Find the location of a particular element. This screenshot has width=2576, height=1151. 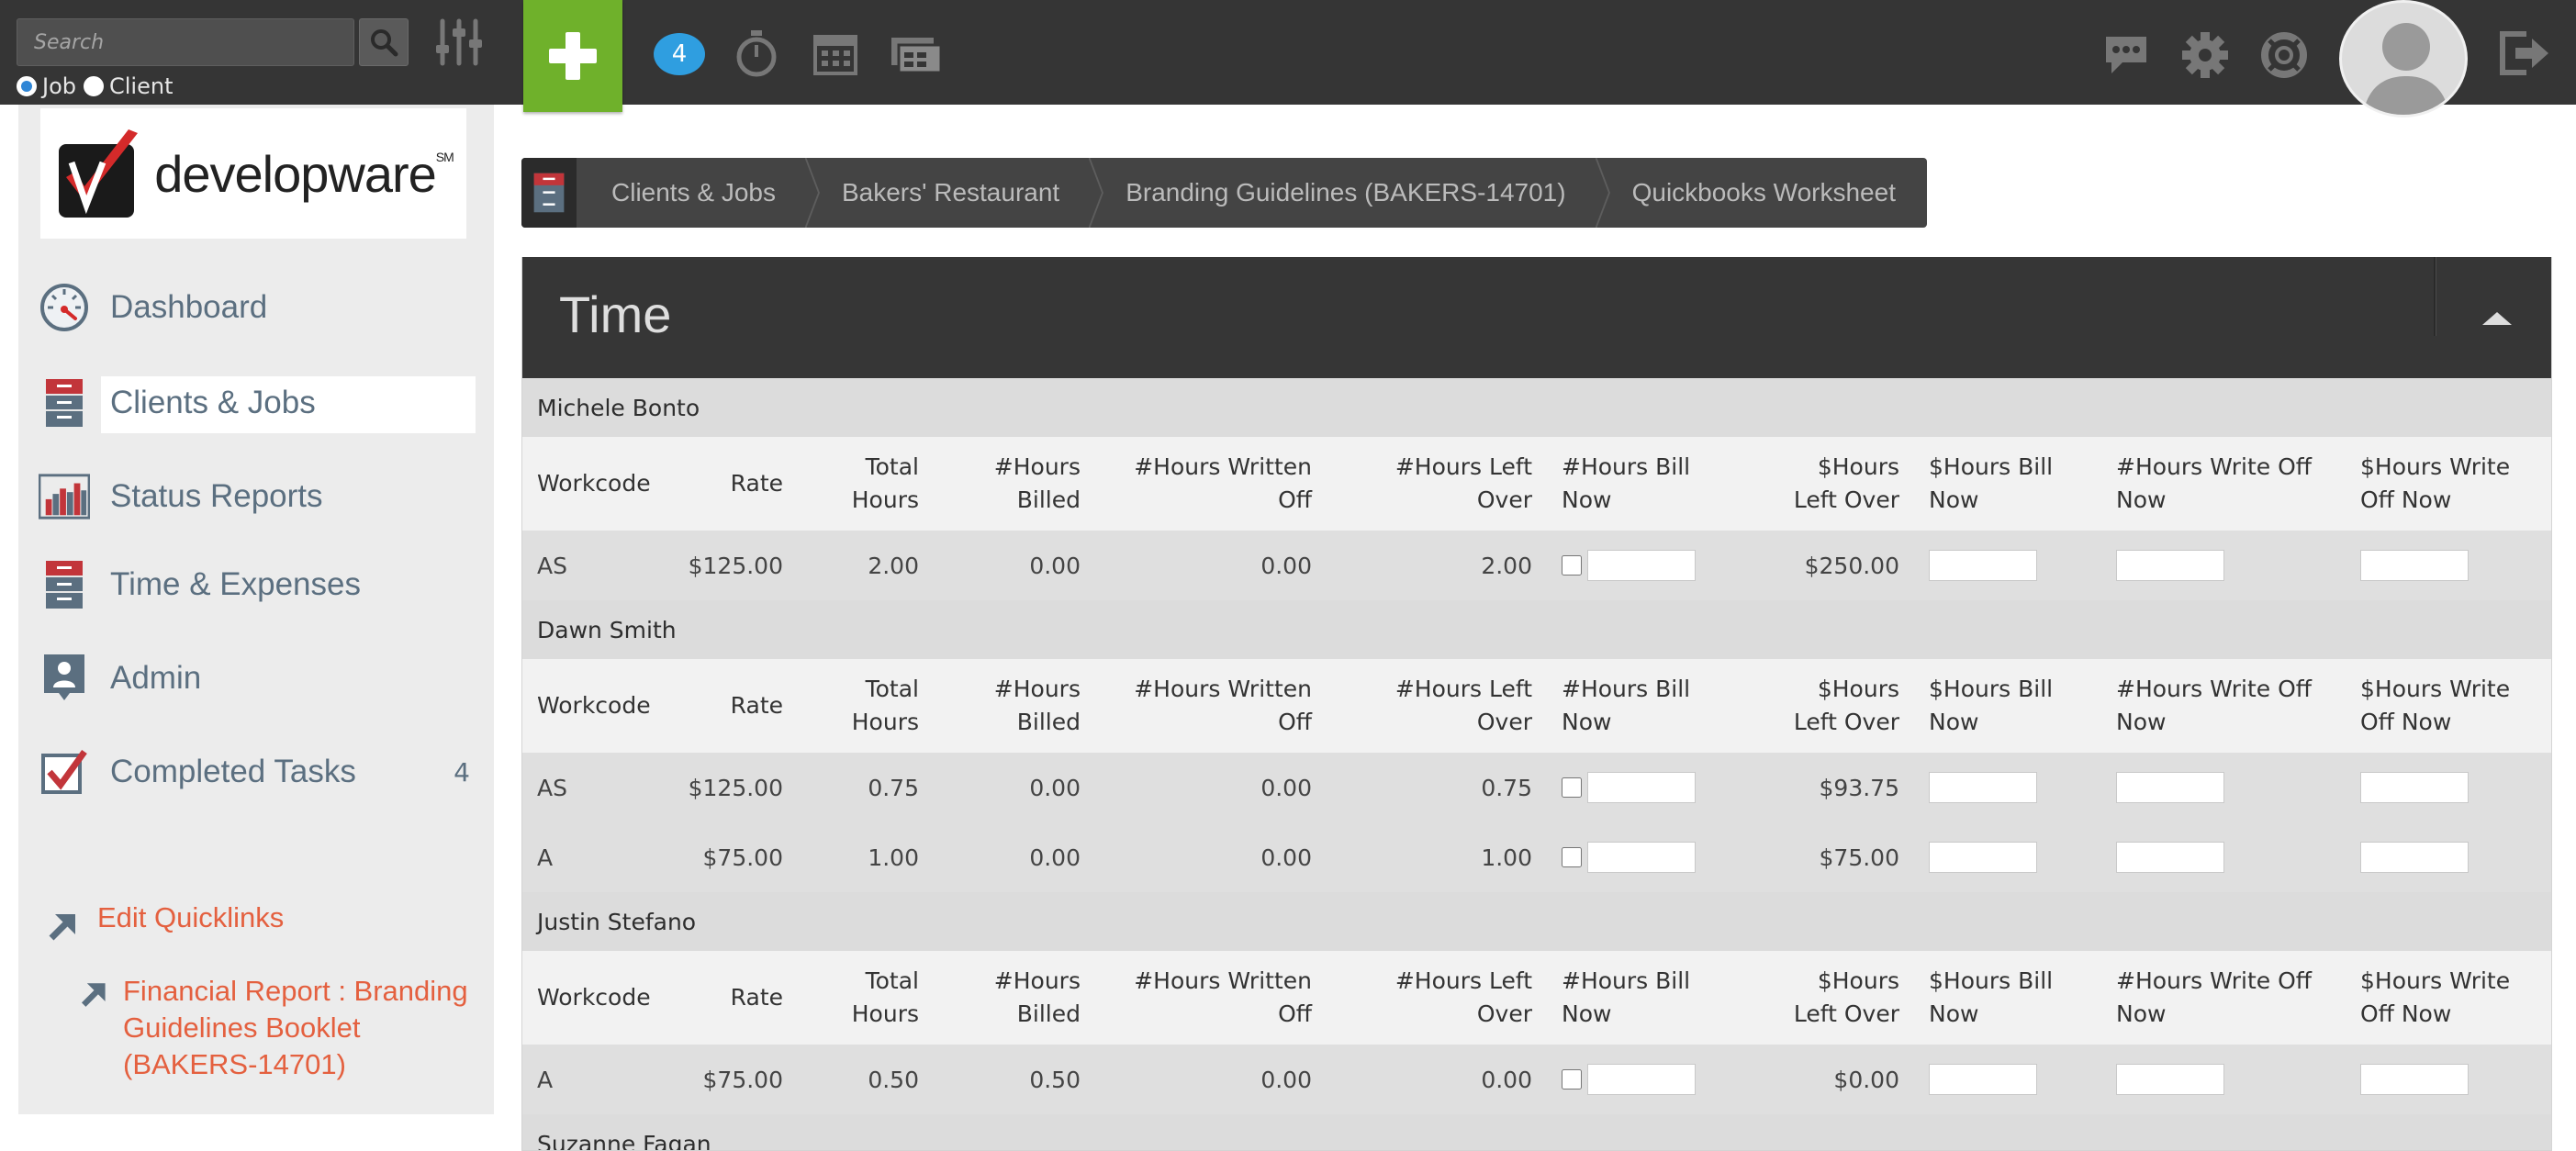

company-logo: developwareSM is located at coordinates (253, 173).